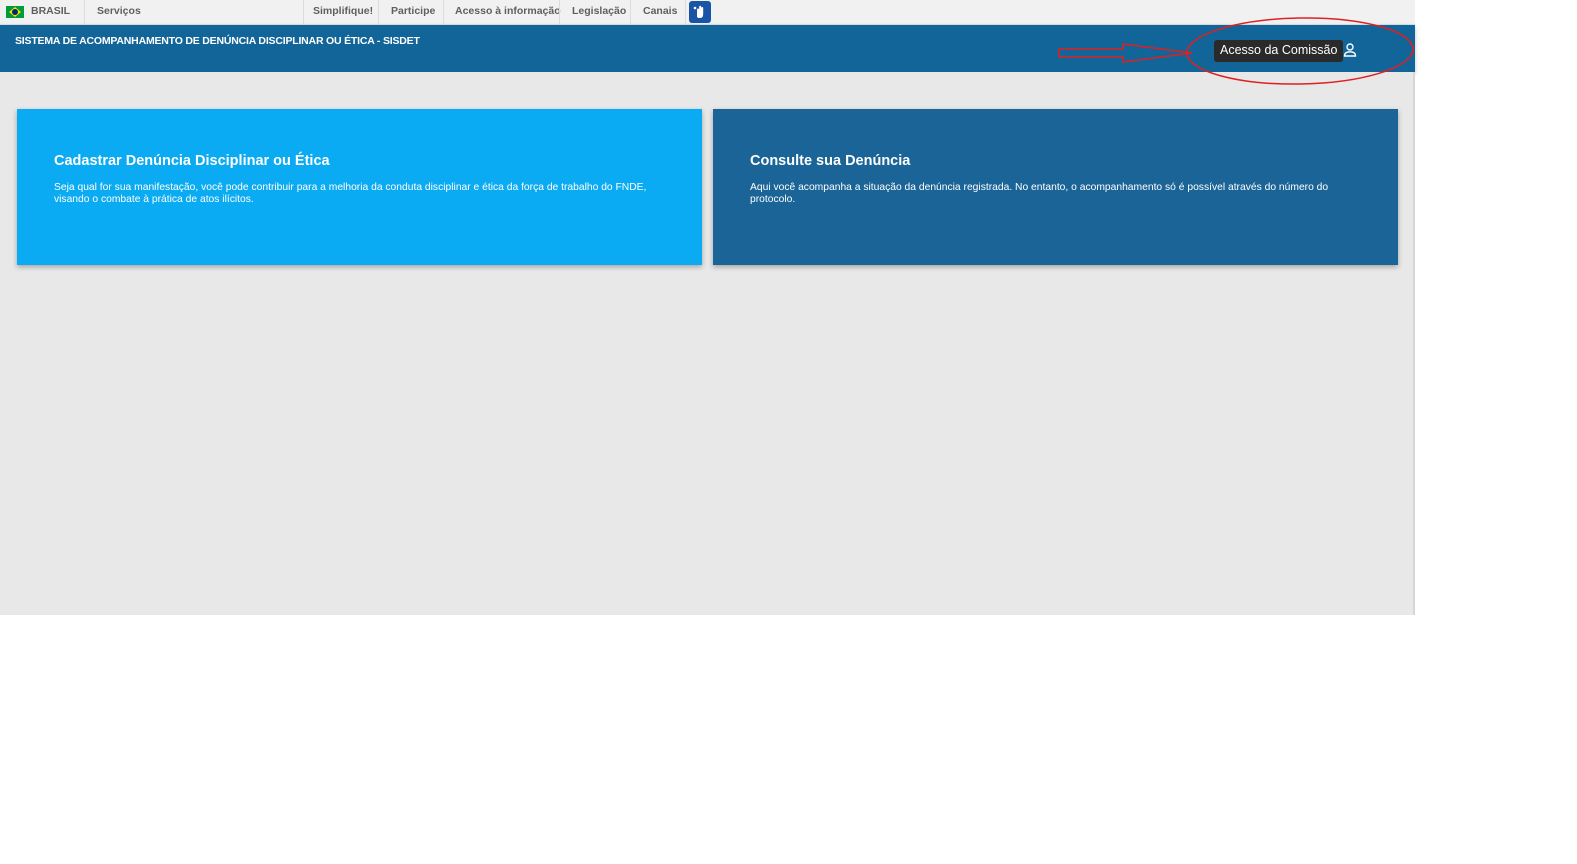 This screenshot has height=864, width=1577. Describe the element at coordinates (50, 12) in the screenshot. I see `govbar-brasil-link: BRASIL` at that location.